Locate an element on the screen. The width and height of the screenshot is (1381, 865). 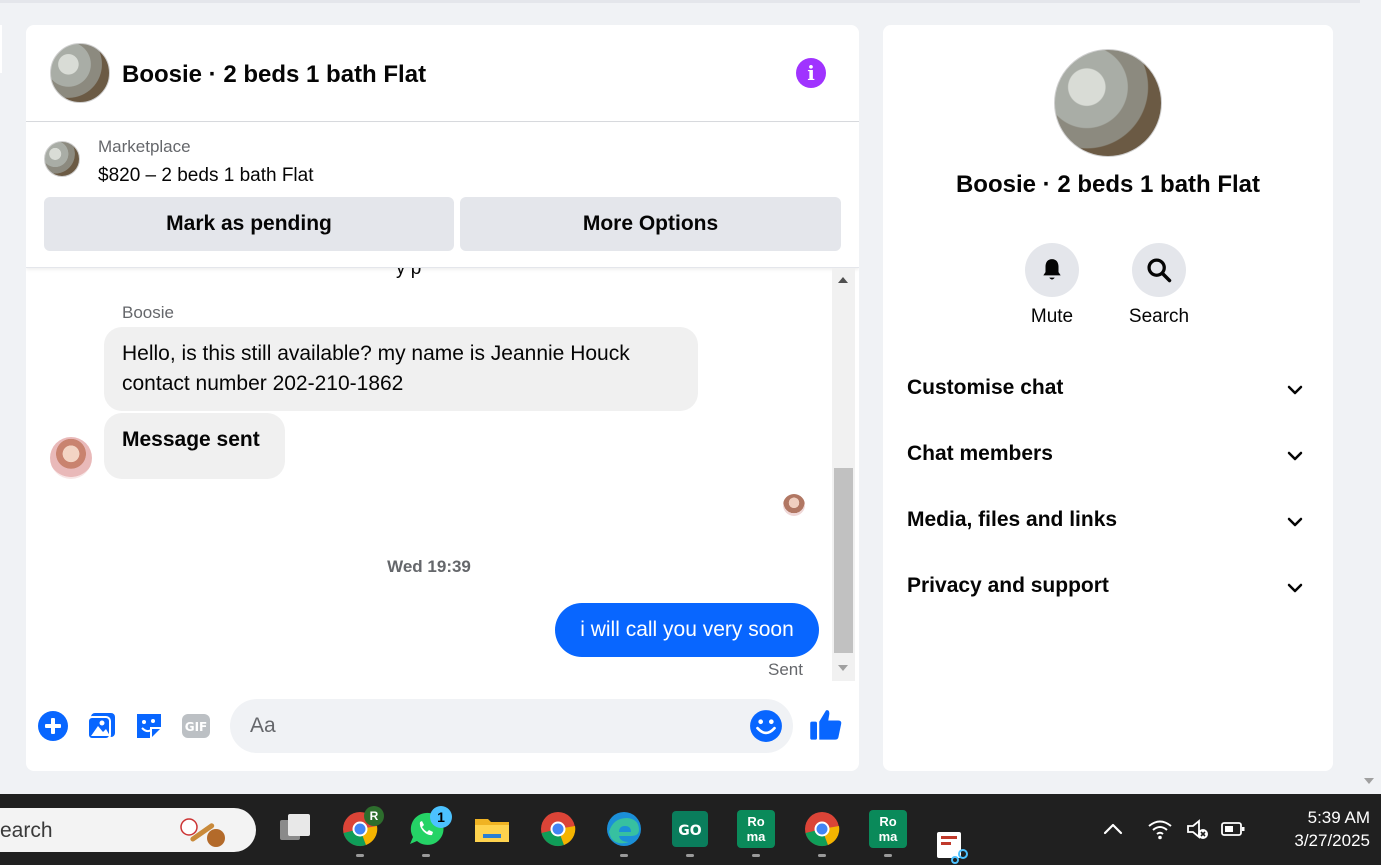
message-timestamp: Wed 19:39 is located at coordinates (429, 566).